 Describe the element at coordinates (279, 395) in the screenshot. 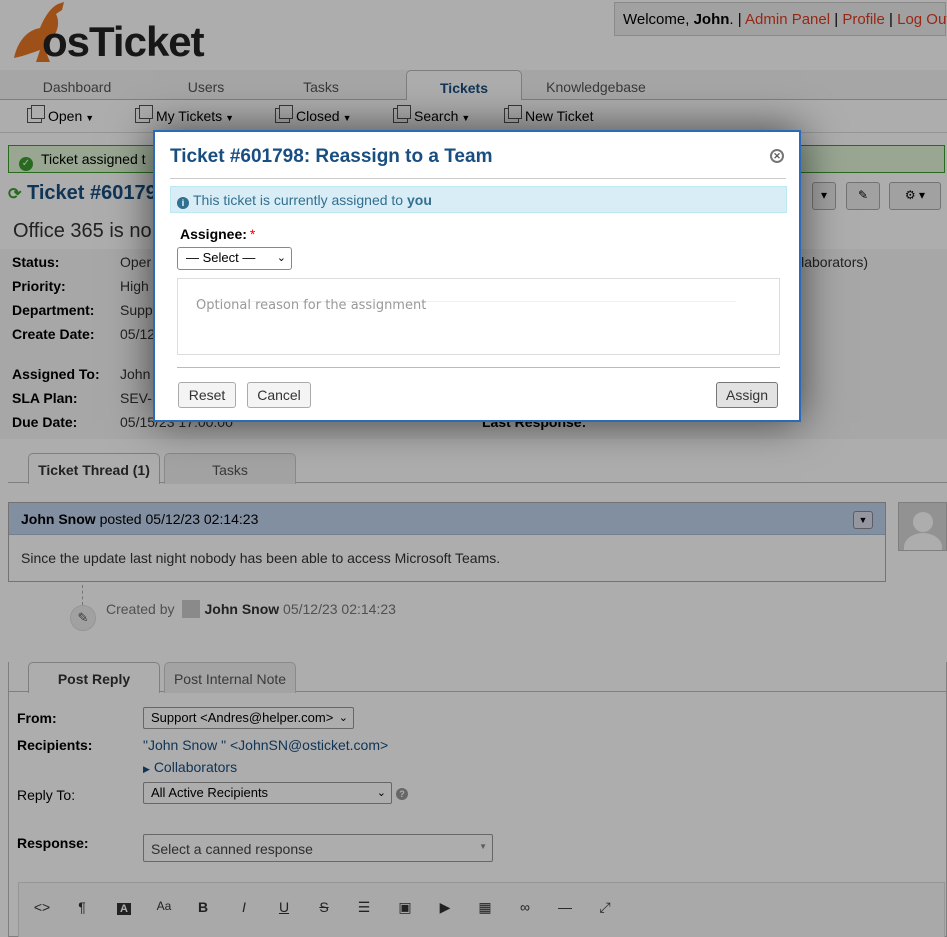

I see `cancel-button: Cancel` at that location.